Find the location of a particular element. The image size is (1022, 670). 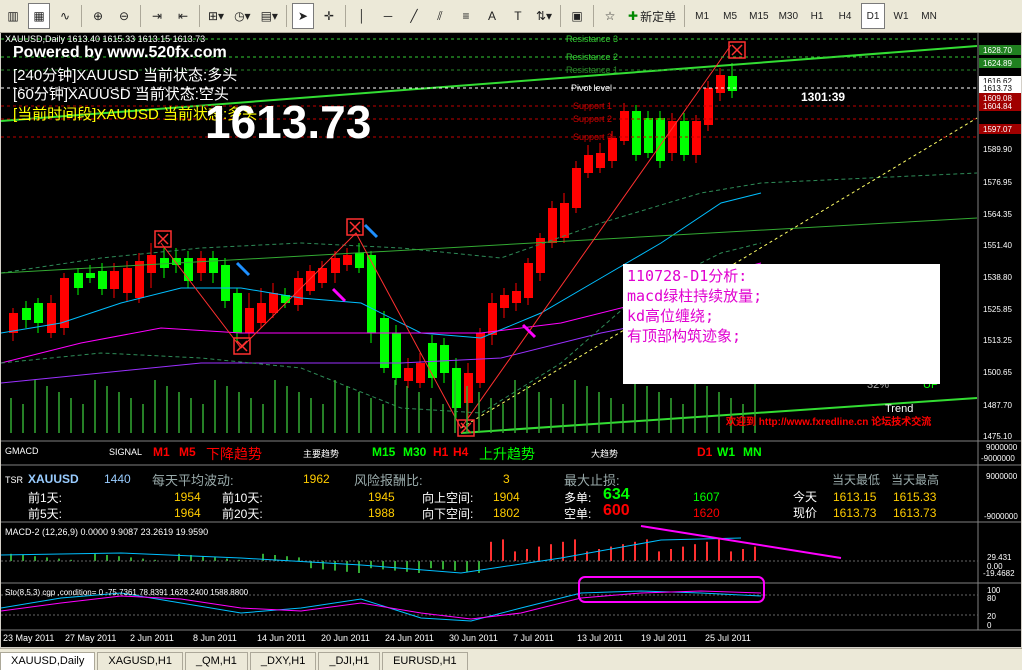

tsr-down-space: 1802 is located at coordinates (506, 513).